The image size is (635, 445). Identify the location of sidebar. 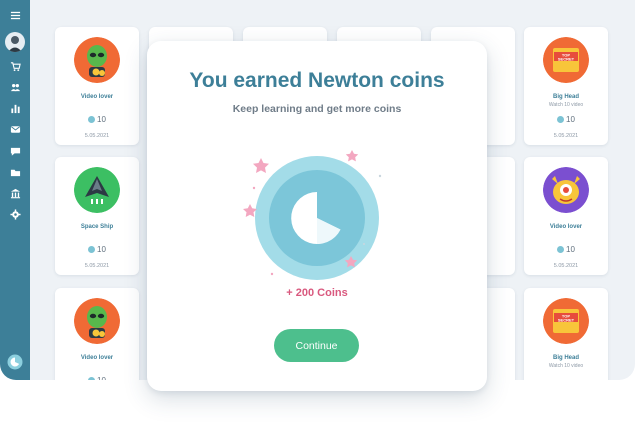
(15, 190).